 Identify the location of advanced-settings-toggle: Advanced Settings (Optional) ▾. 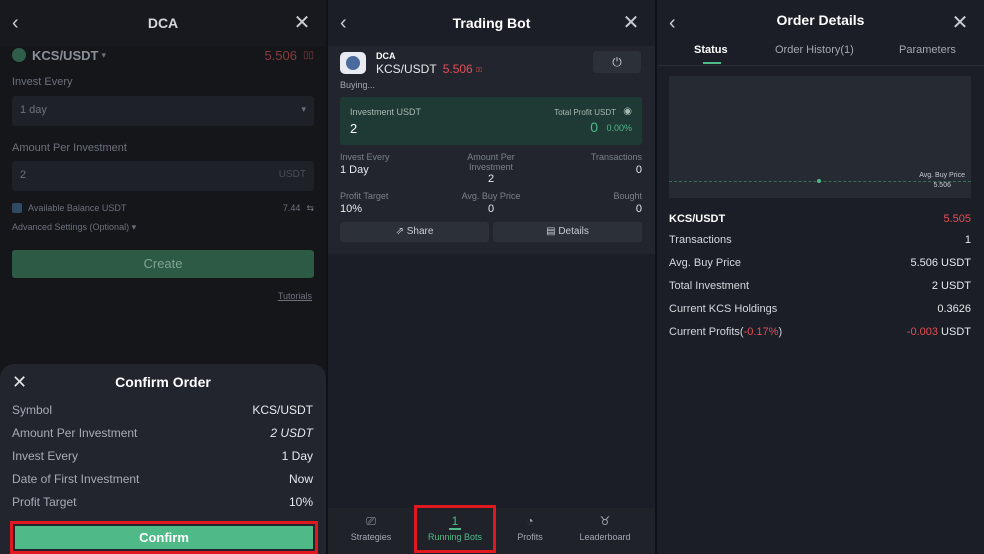
(163, 227).